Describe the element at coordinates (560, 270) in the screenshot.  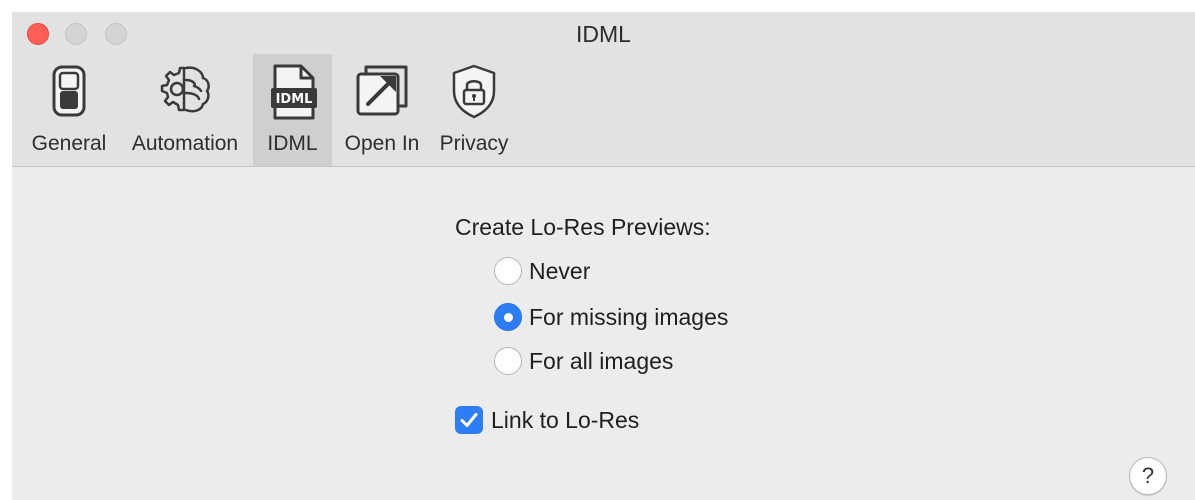
I see `radio-label-never: Never` at that location.